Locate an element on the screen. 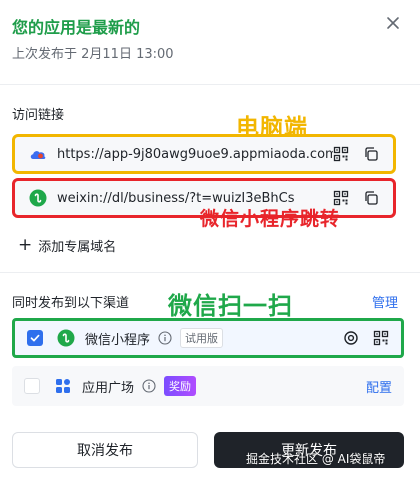 This screenshot has height=480, width=420. access-links-label: 访问链接 is located at coordinates (38, 115).